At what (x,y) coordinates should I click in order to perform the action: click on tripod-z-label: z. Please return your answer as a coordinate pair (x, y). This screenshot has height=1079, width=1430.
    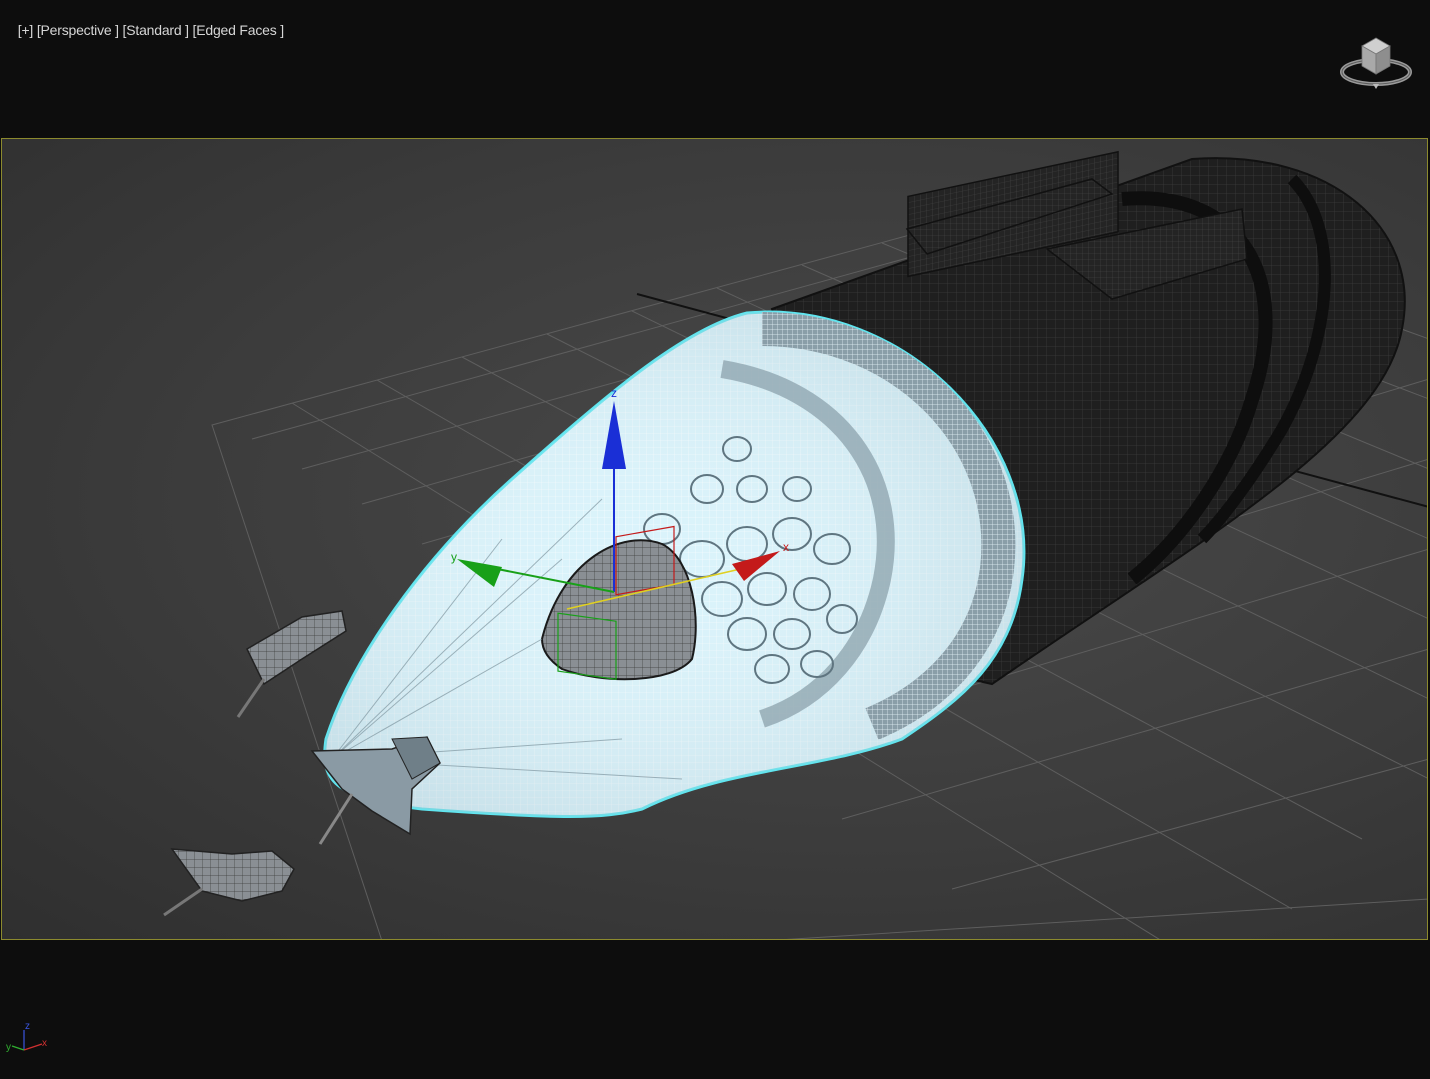
    Looking at the image, I should click on (27, 1026).